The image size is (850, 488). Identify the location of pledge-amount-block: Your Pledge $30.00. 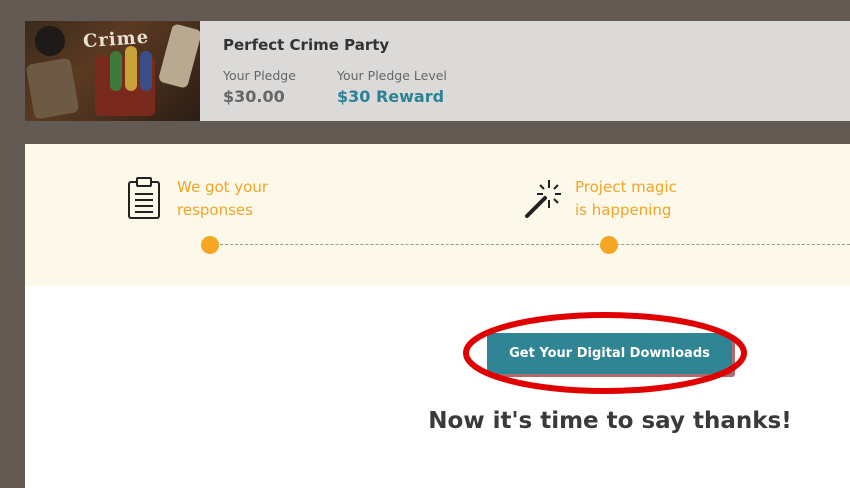
(259, 87).